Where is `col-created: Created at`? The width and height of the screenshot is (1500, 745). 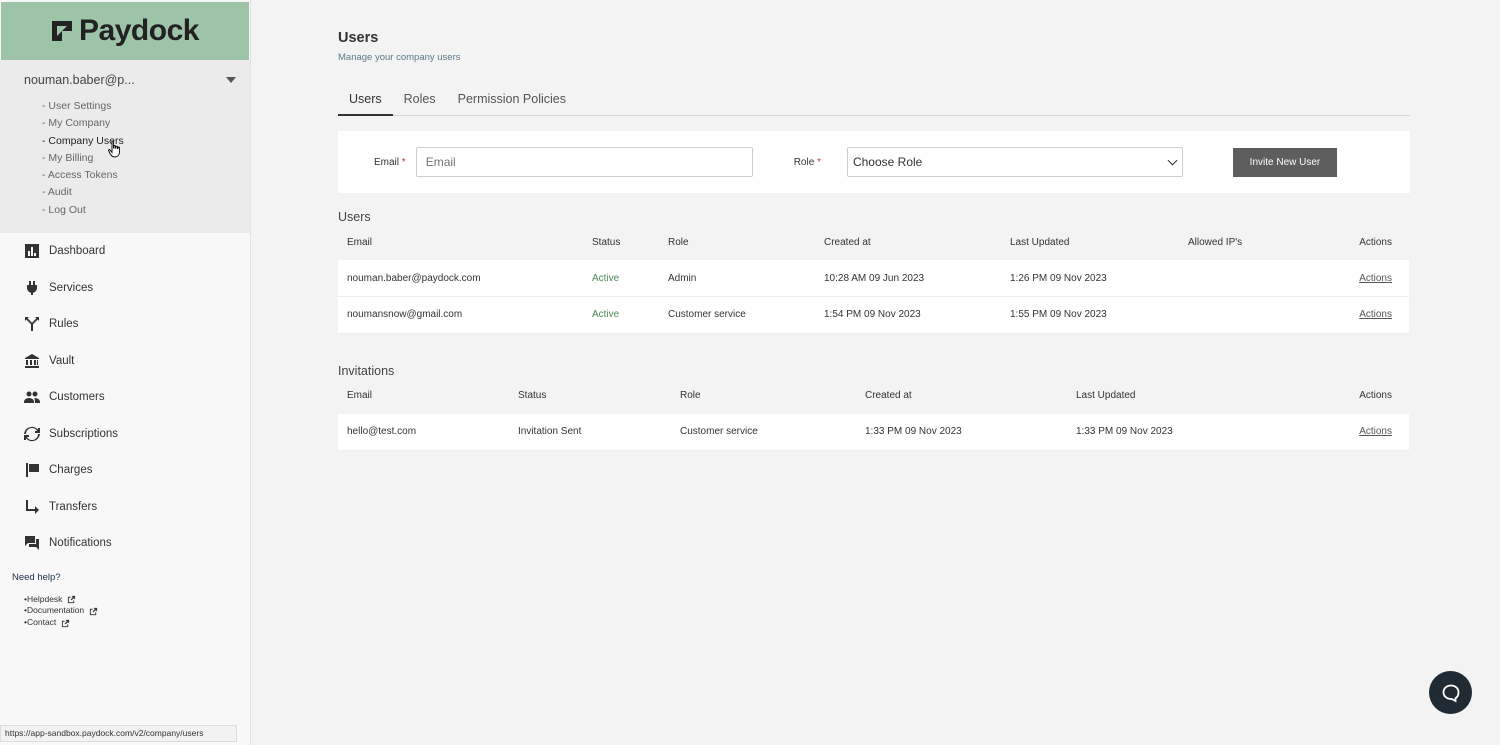 col-created: Created at is located at coordinates (847, 242).